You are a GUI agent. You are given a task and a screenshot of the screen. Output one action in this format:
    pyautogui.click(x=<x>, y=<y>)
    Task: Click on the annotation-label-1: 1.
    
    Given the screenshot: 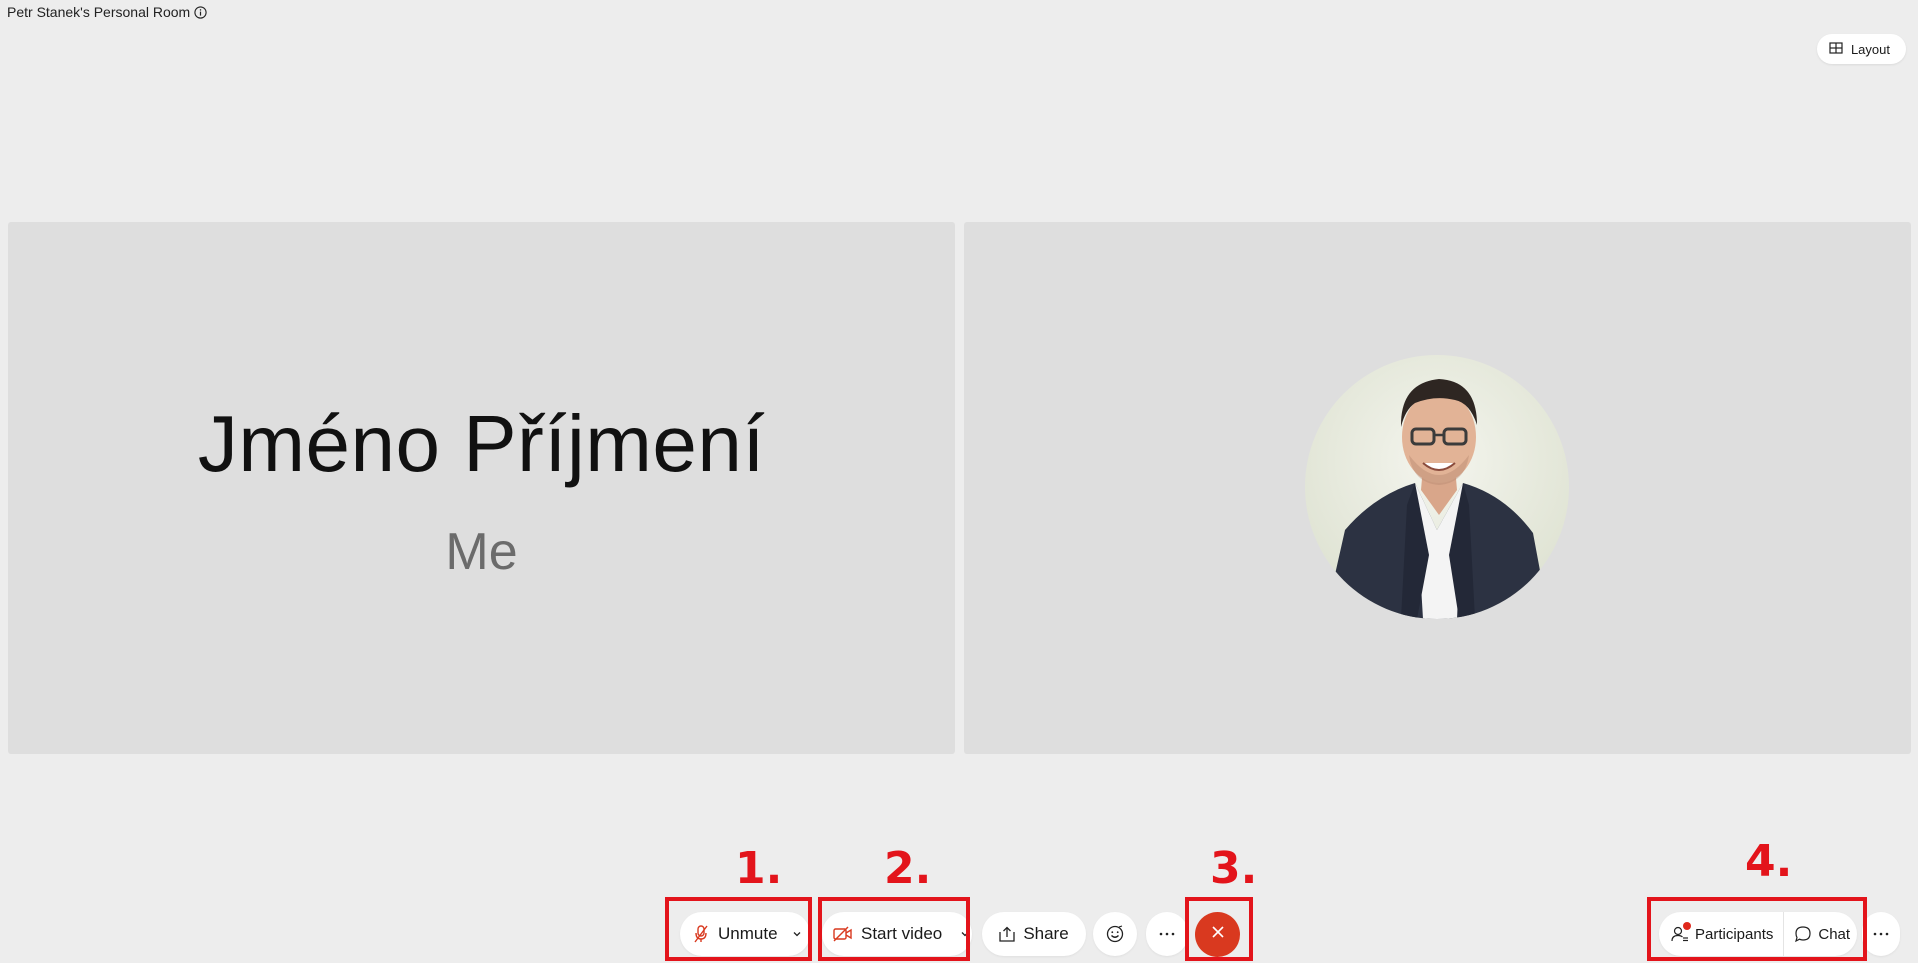 What is the action you would take?
    pyautogui.click(x=759, y=868)
    